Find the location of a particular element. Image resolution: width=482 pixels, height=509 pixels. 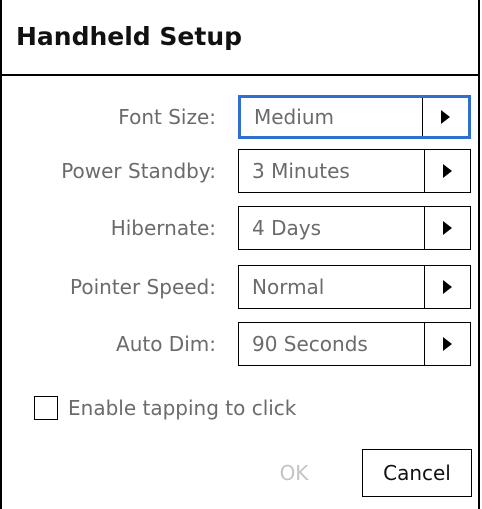

auto-dim-dropdown-button is located at coordinates (447, 344).